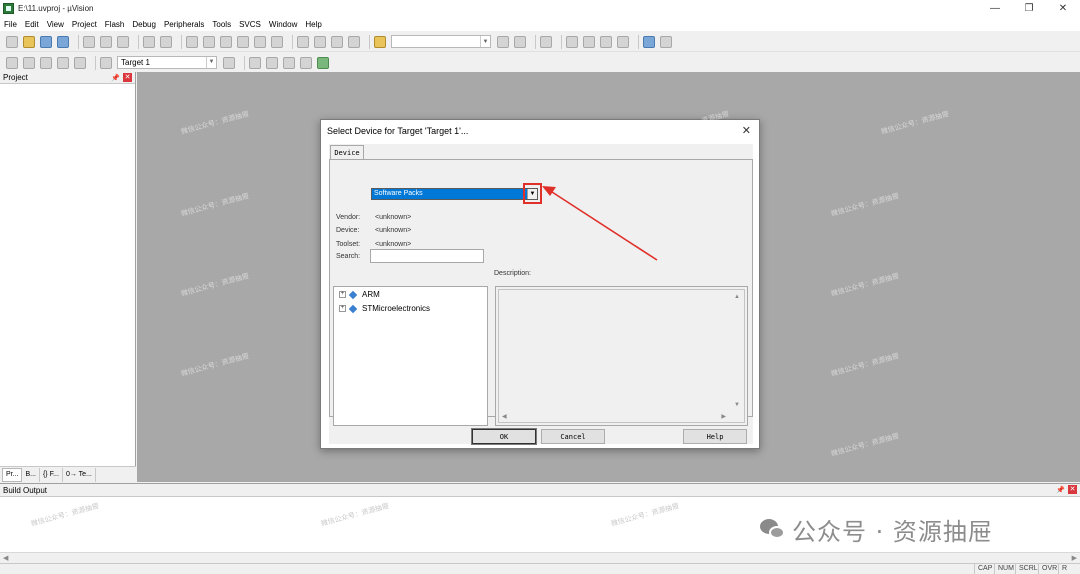 Image resolution: width=1080 pixels, height=574 pixels. What do you see at coordinates (89, 41) in the screenshot?
I see `cut-icon` at bounding box center [89, 41].